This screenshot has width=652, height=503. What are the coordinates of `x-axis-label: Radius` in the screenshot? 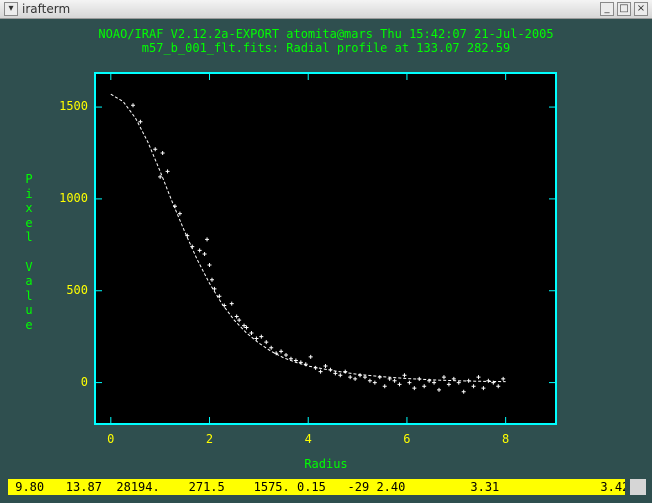 It's located at (326, 464).